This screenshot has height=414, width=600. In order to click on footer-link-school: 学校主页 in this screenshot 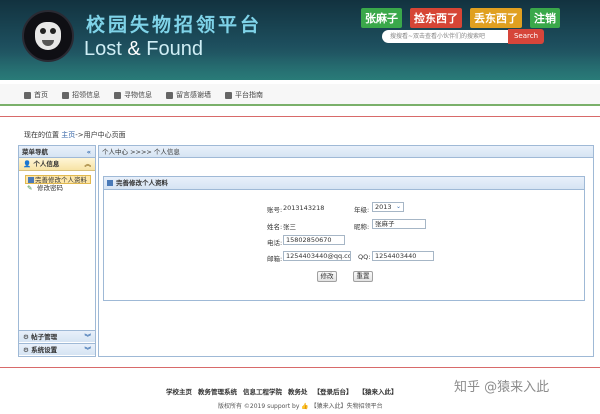, I will do `click(179, 391)`.